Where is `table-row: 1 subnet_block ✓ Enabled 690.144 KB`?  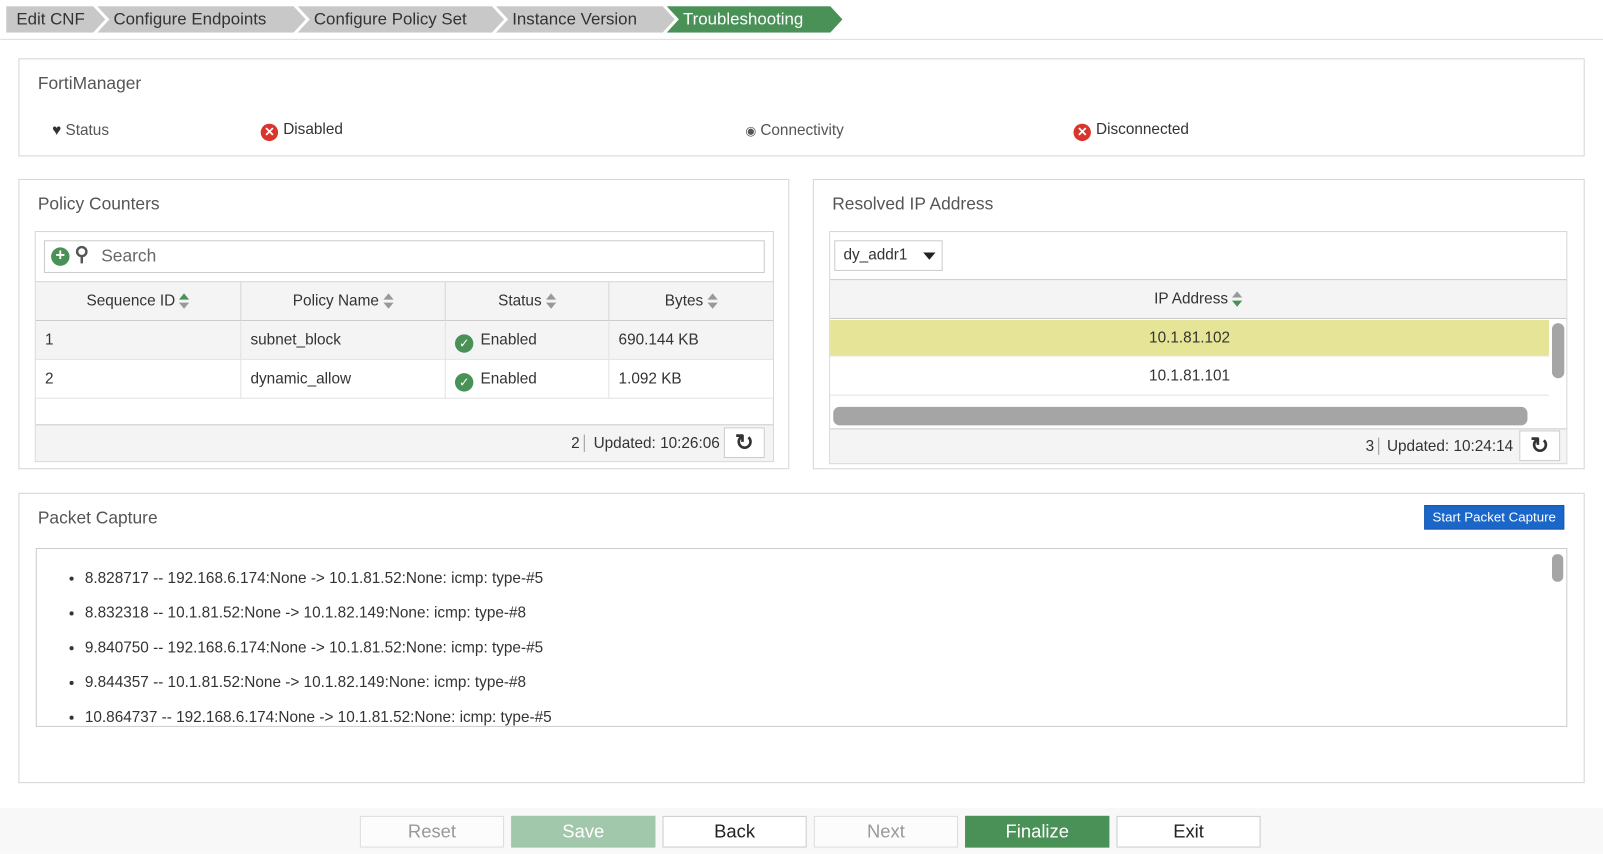 table-row: 1 subnet_block ✓ Enabled 690.144 KB is located at coordinates (404, 340).